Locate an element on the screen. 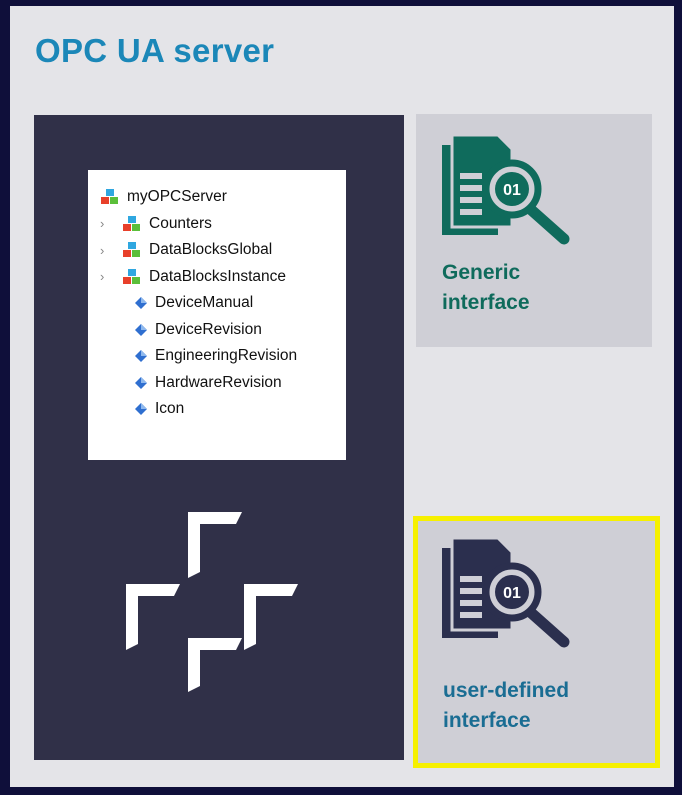  tree-item: HardwareRevision is located at coordinates (191, 383).